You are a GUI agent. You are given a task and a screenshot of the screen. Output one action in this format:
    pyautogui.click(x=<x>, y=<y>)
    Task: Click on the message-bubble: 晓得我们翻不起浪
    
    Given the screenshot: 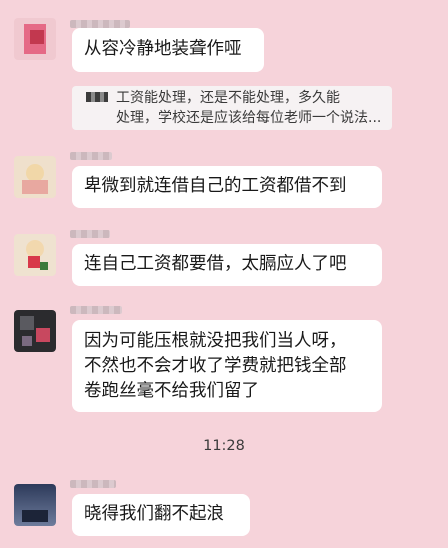 What is the action you would take?
    pyautogui.click(x=161, y=515)
    